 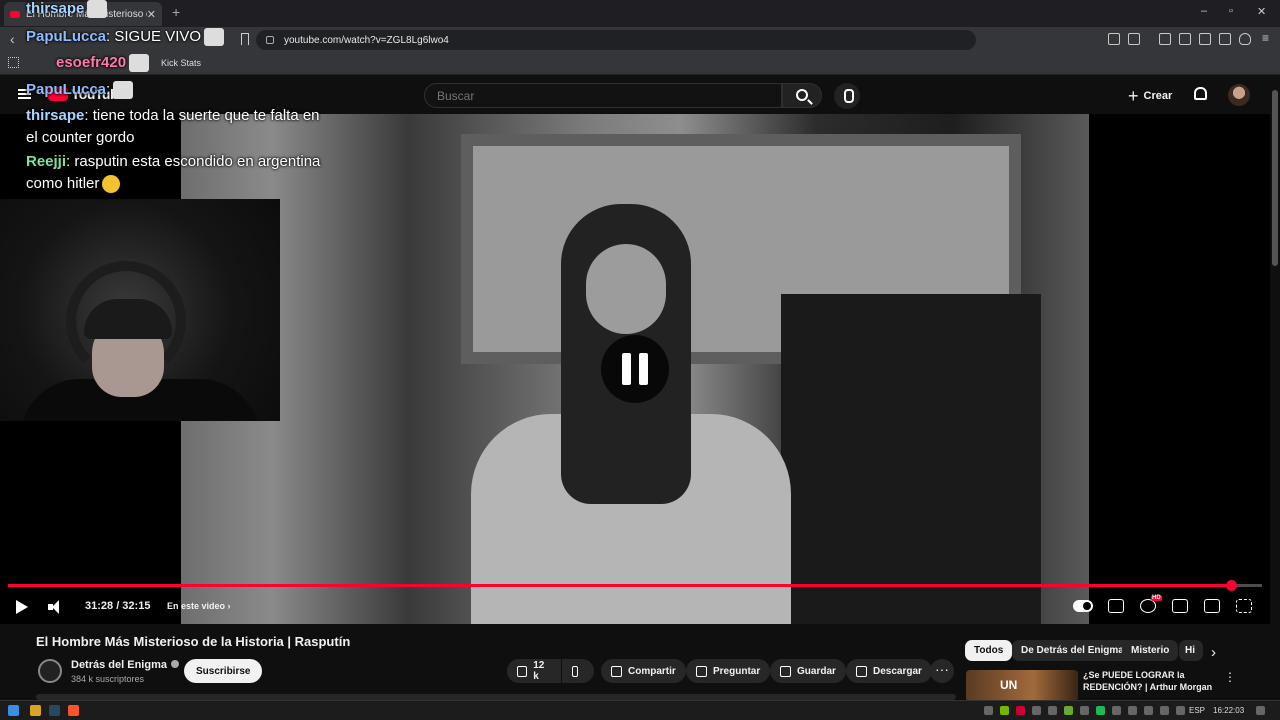 What do you see at coordinates (1260, 710) in the screenshot?
I see `notifications-tray-icon` at bounding box center [1260, 710].